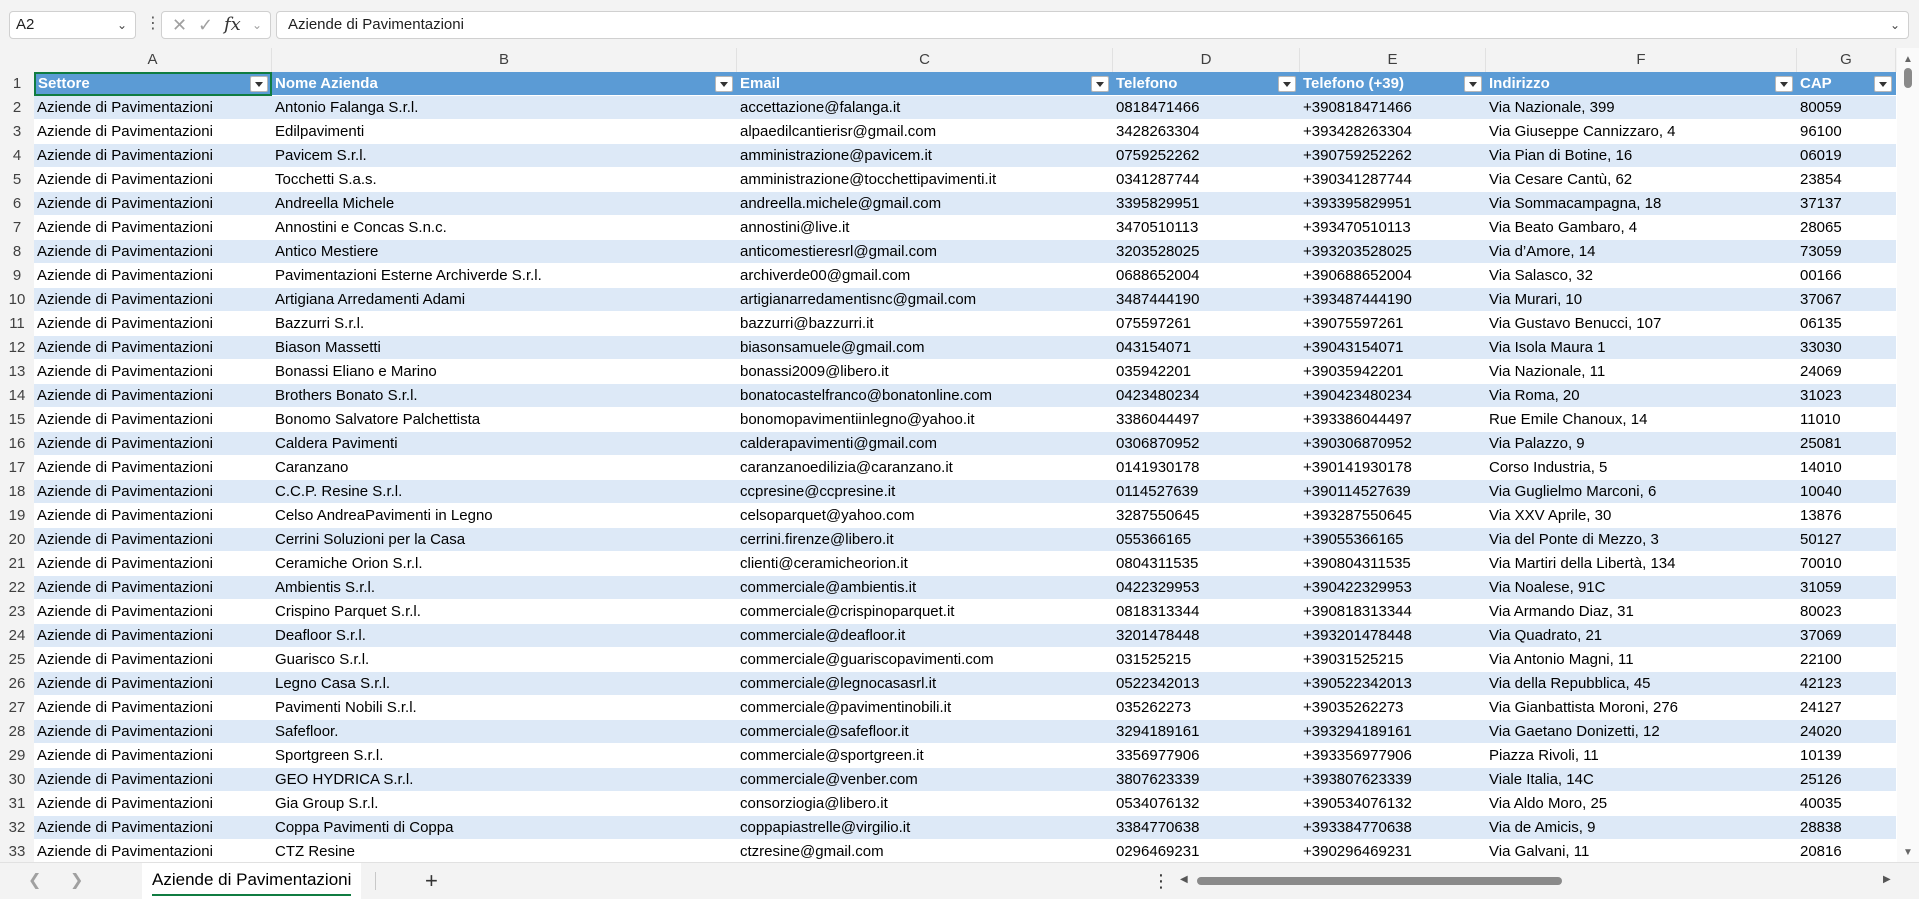  Describe the element at coordinates (504, 732) in the screenshot. I see `cell: Safefloor.` at that location.